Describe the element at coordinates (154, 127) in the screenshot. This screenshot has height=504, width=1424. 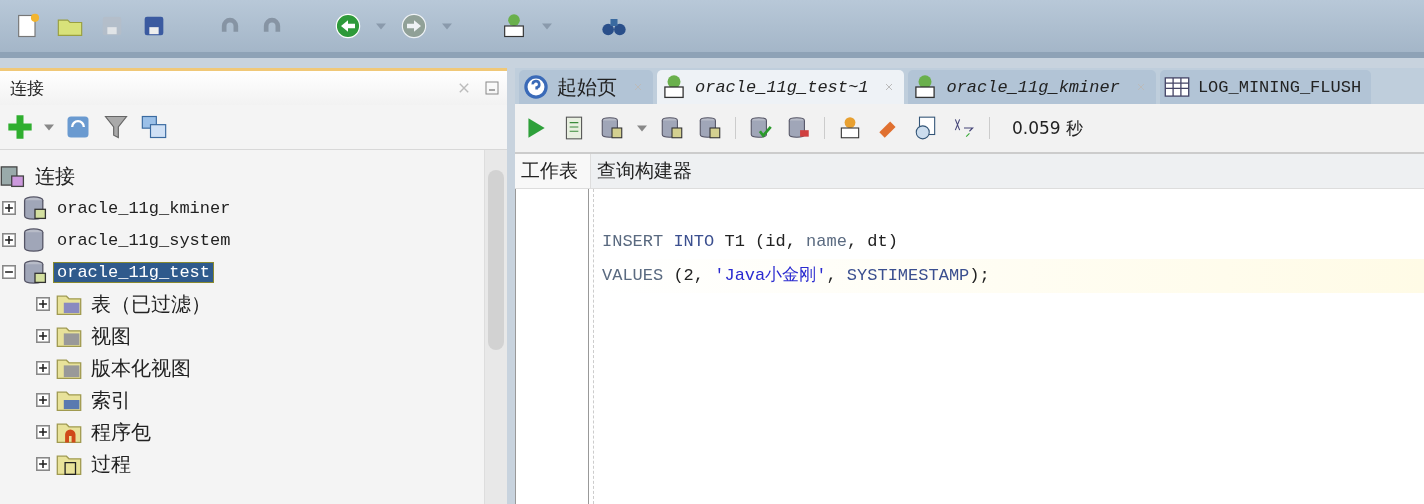
I see `collapse-icon` at that location.